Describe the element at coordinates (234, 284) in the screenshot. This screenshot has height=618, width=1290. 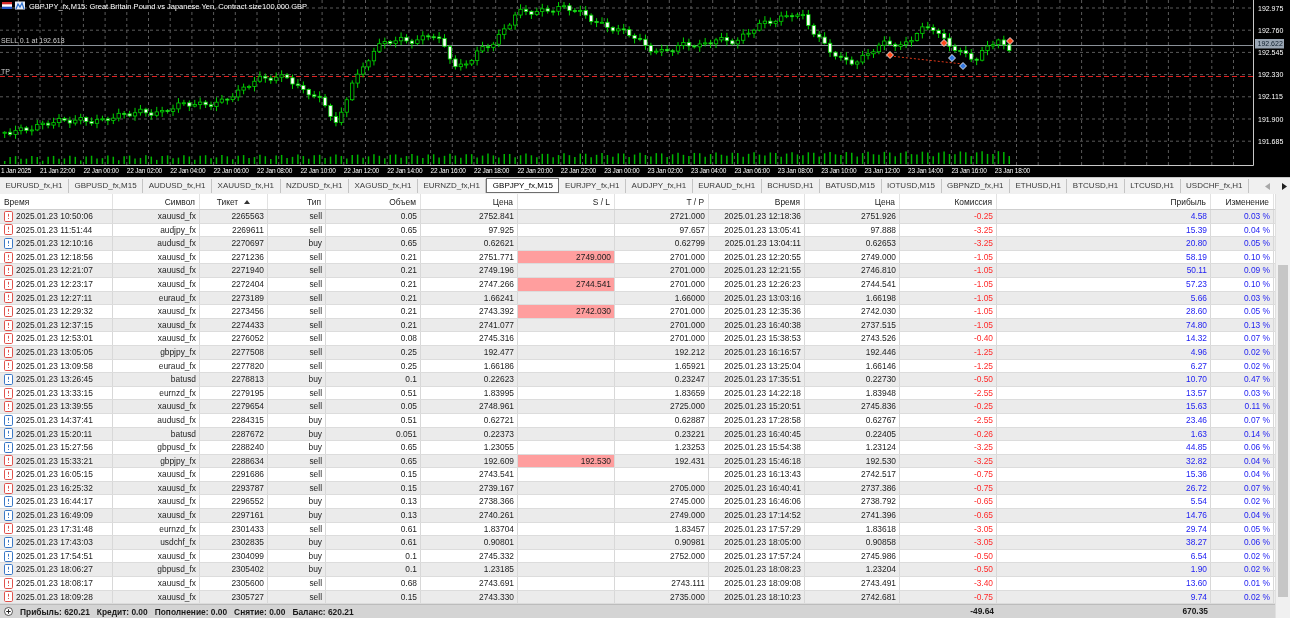
I see `table-cell: 2272404` at that location.